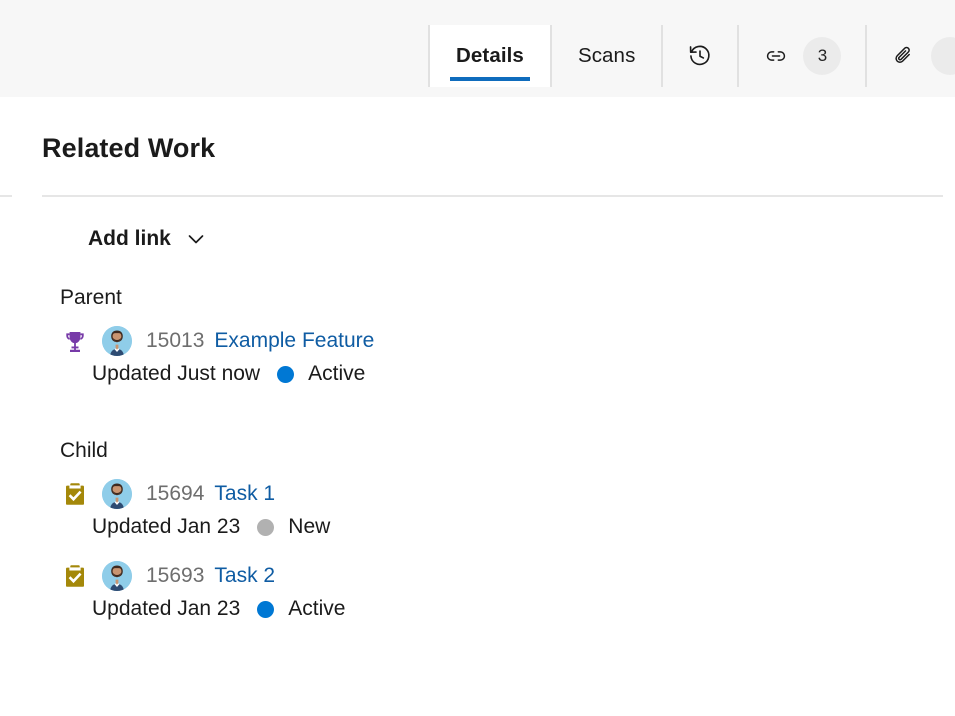 The height and width of the screenshot is (716, 955). Describe the element at coordinates (91, 297) in the screenshot. I see `link-group-title: Parent` at that location.